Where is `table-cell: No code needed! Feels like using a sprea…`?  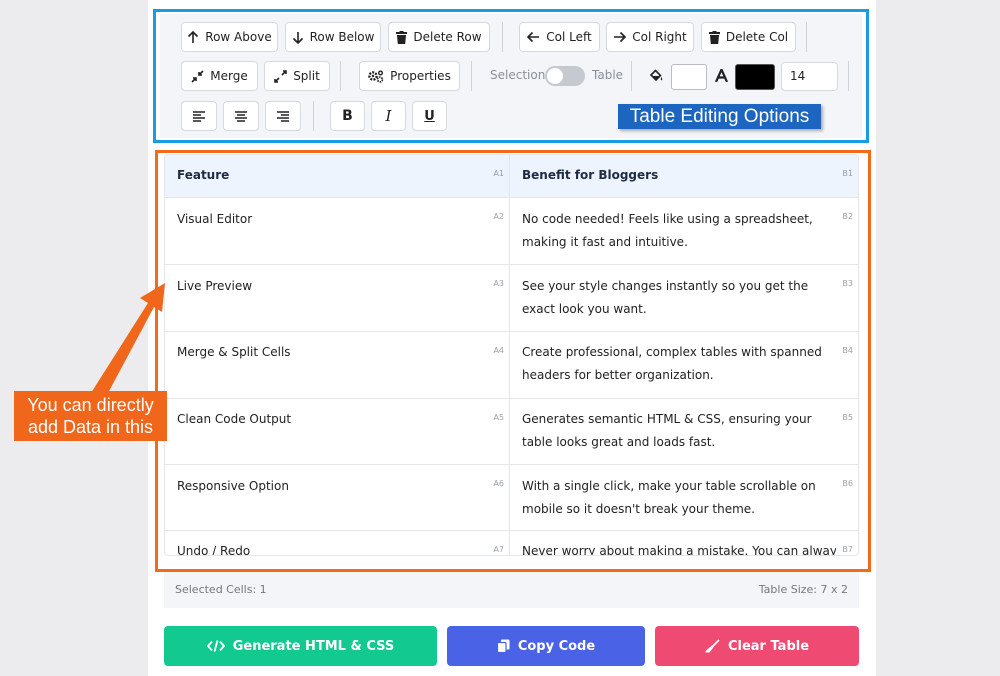 table-cell: No code needed! Feels like using a sprea… is located at coordinates (684, 231).